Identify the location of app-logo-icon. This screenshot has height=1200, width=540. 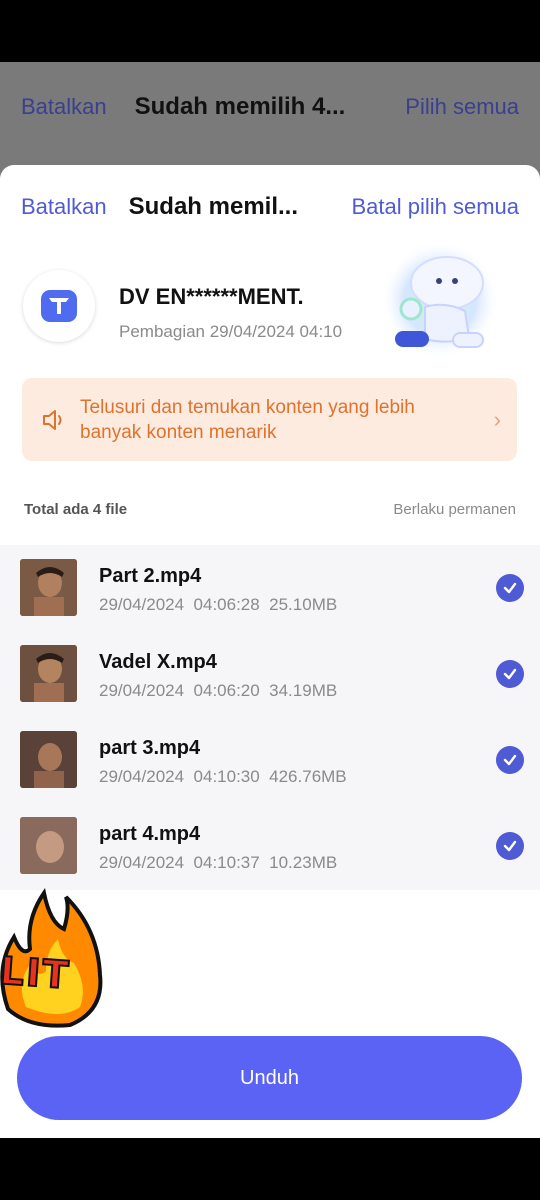
(59, 306).